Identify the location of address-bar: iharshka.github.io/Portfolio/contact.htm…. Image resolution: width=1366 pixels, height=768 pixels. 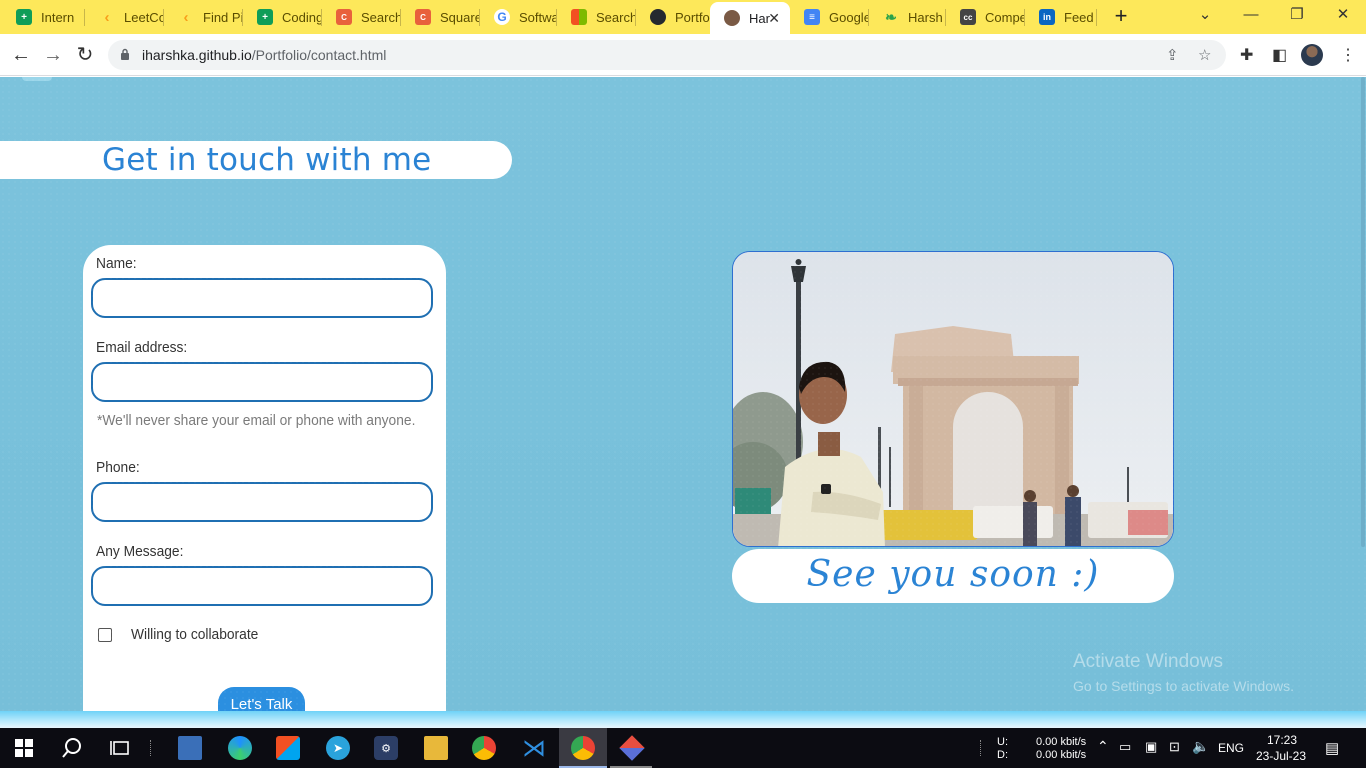
(667, 55).